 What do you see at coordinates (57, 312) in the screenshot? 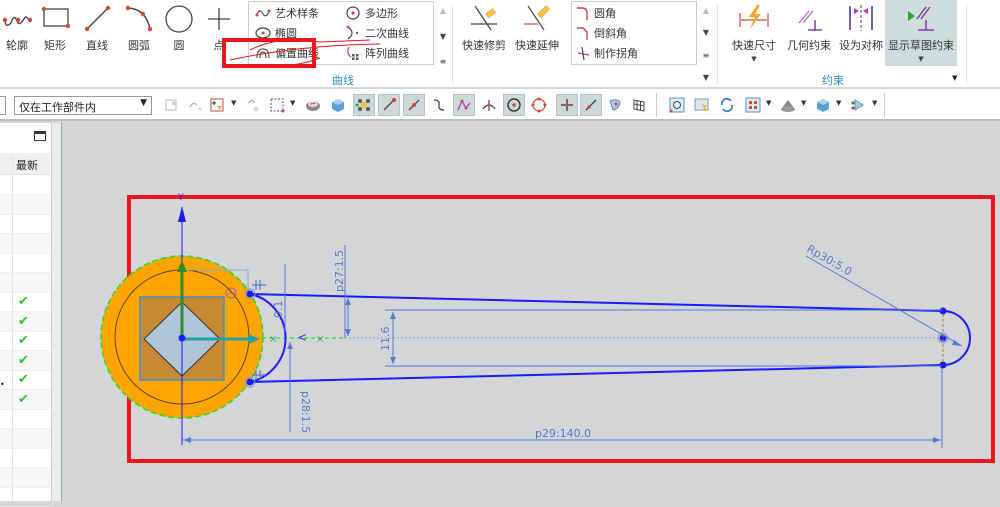
I see `panel-resize-edge` at bounding box center [57, 312].